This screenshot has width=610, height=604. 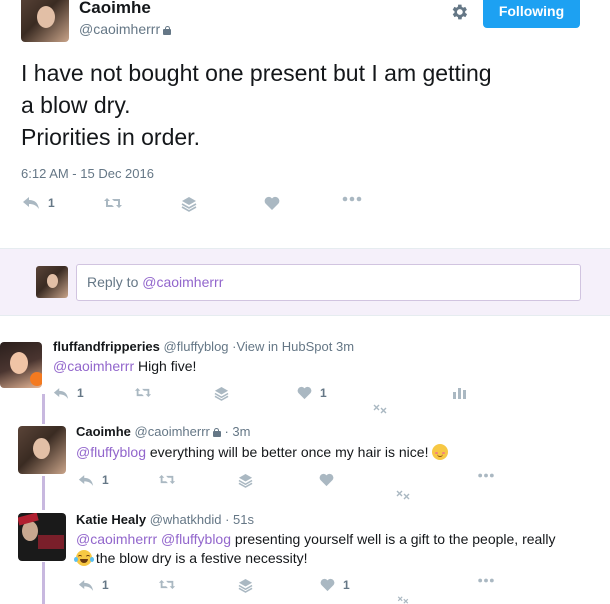 What do you see at coordinates (196, 346) in the screenshot?
I see `author-handle: @fluffyblog` at bounding box center [196, 346].